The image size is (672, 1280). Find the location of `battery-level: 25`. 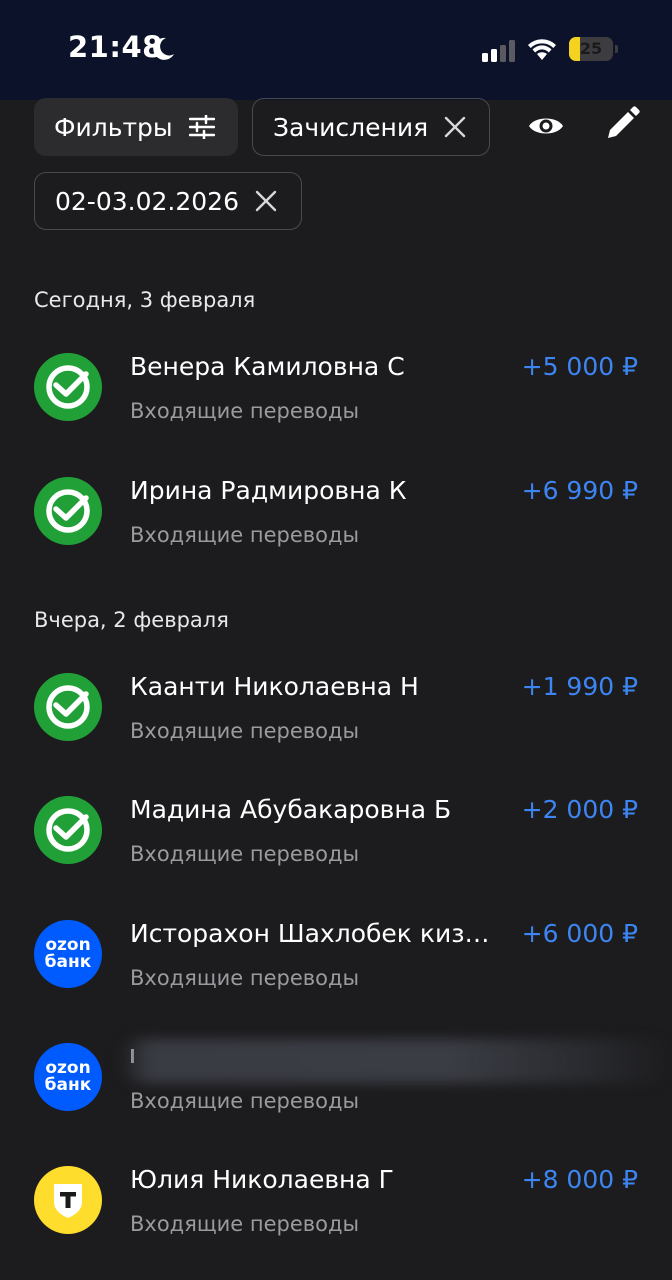

battery-level: 25 is located at coordinates (591, 48).